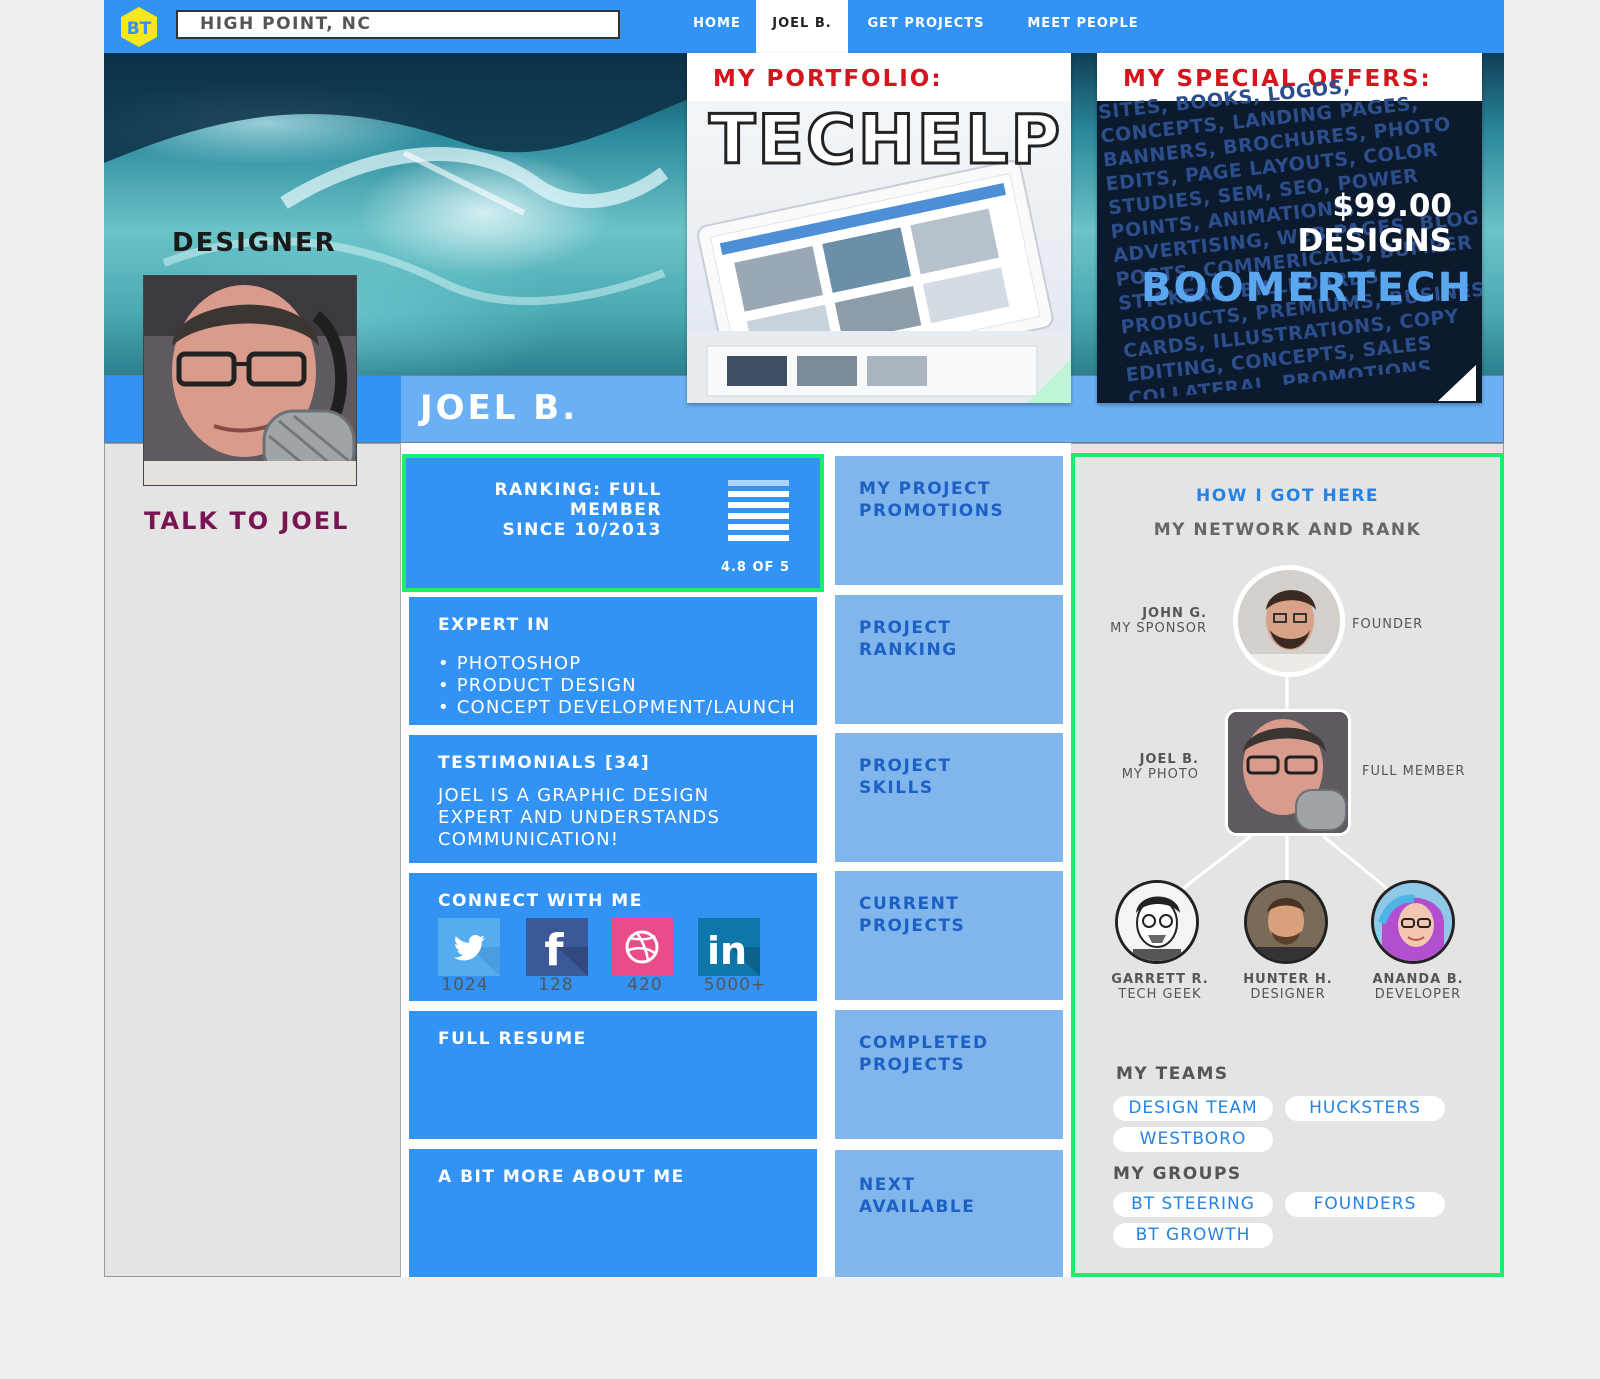 The image size is (1600, 1379). I want to click on current-projects-tile: CURRENT PROJECTS, so click(949, 935).